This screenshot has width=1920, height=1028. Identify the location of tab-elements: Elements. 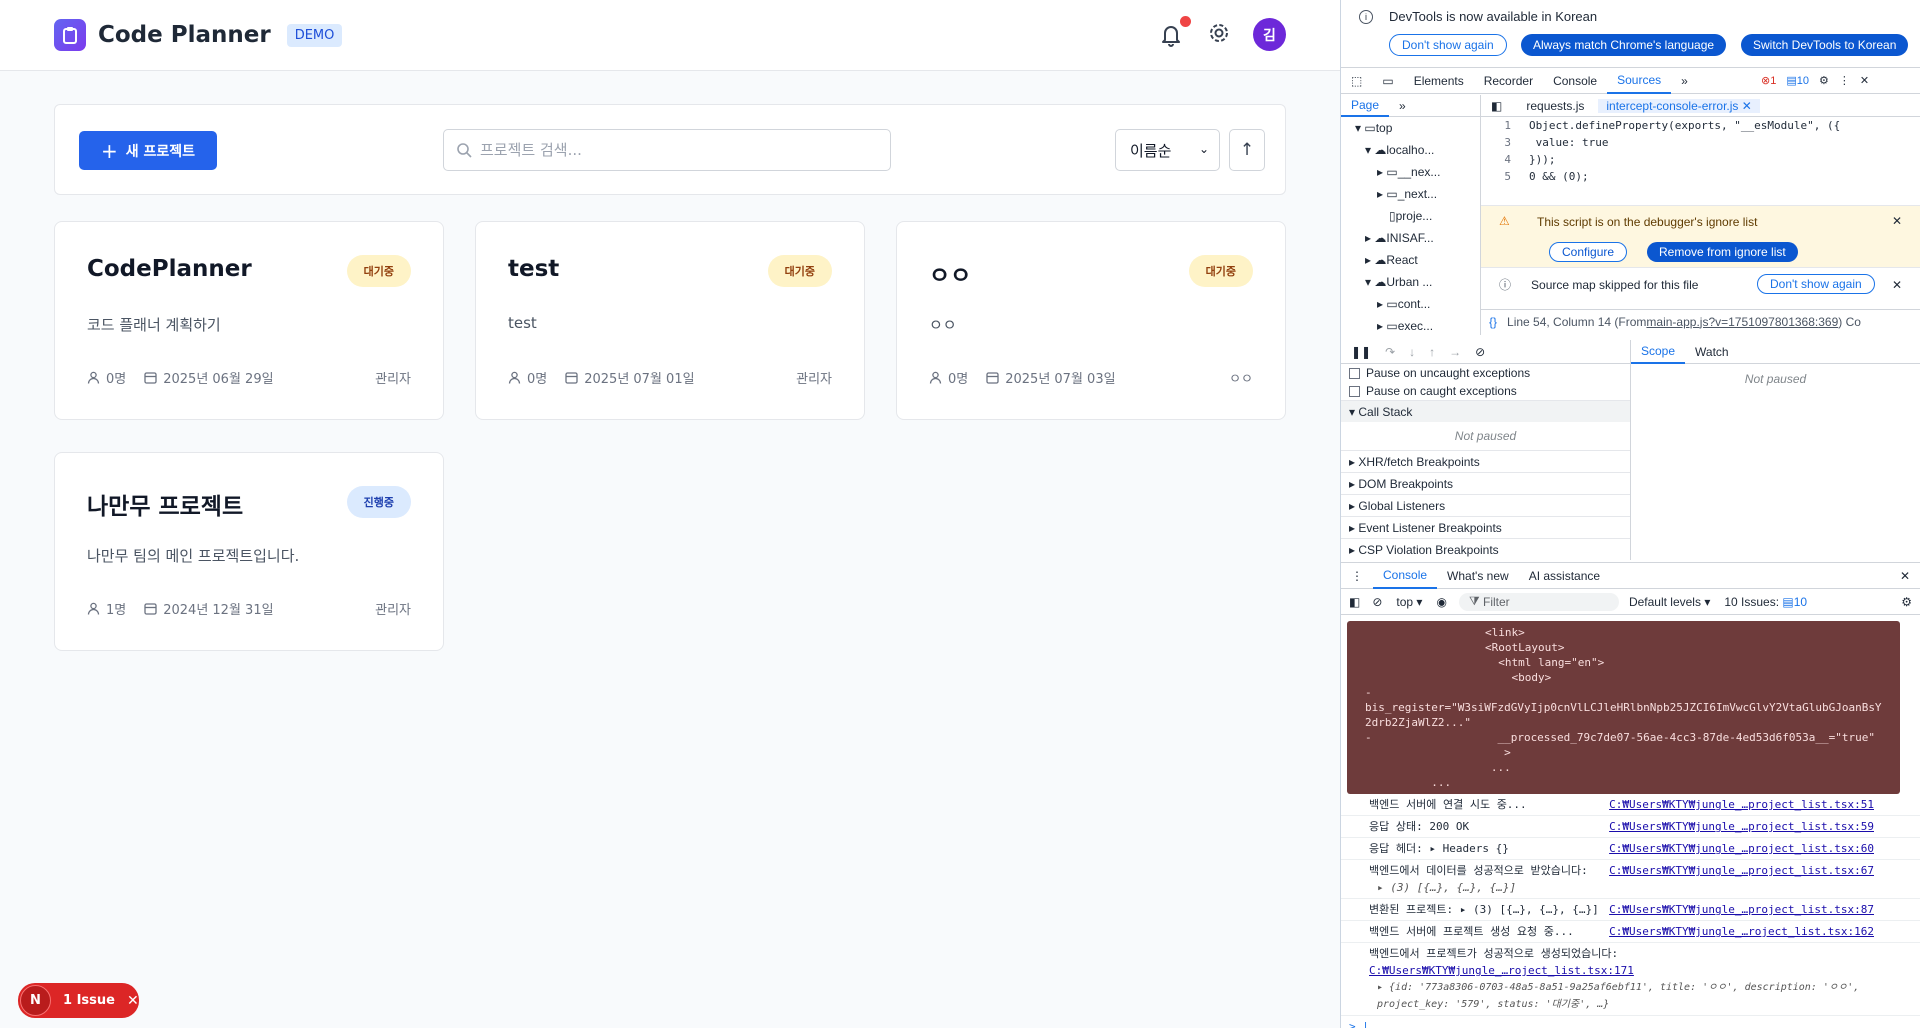
(1439, 81).